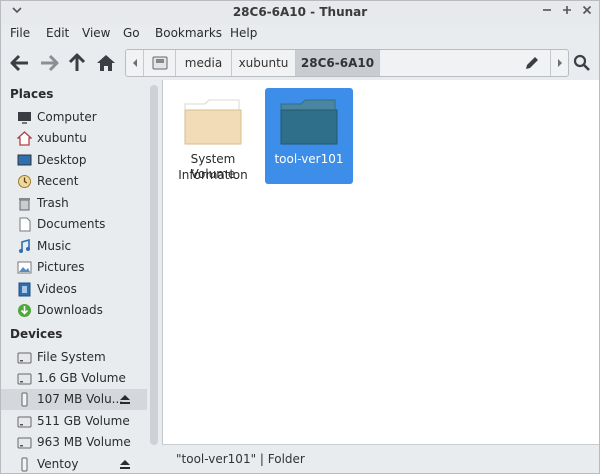 The image size is (600, 474). I want to click on trash-icon, so click(24, 203).